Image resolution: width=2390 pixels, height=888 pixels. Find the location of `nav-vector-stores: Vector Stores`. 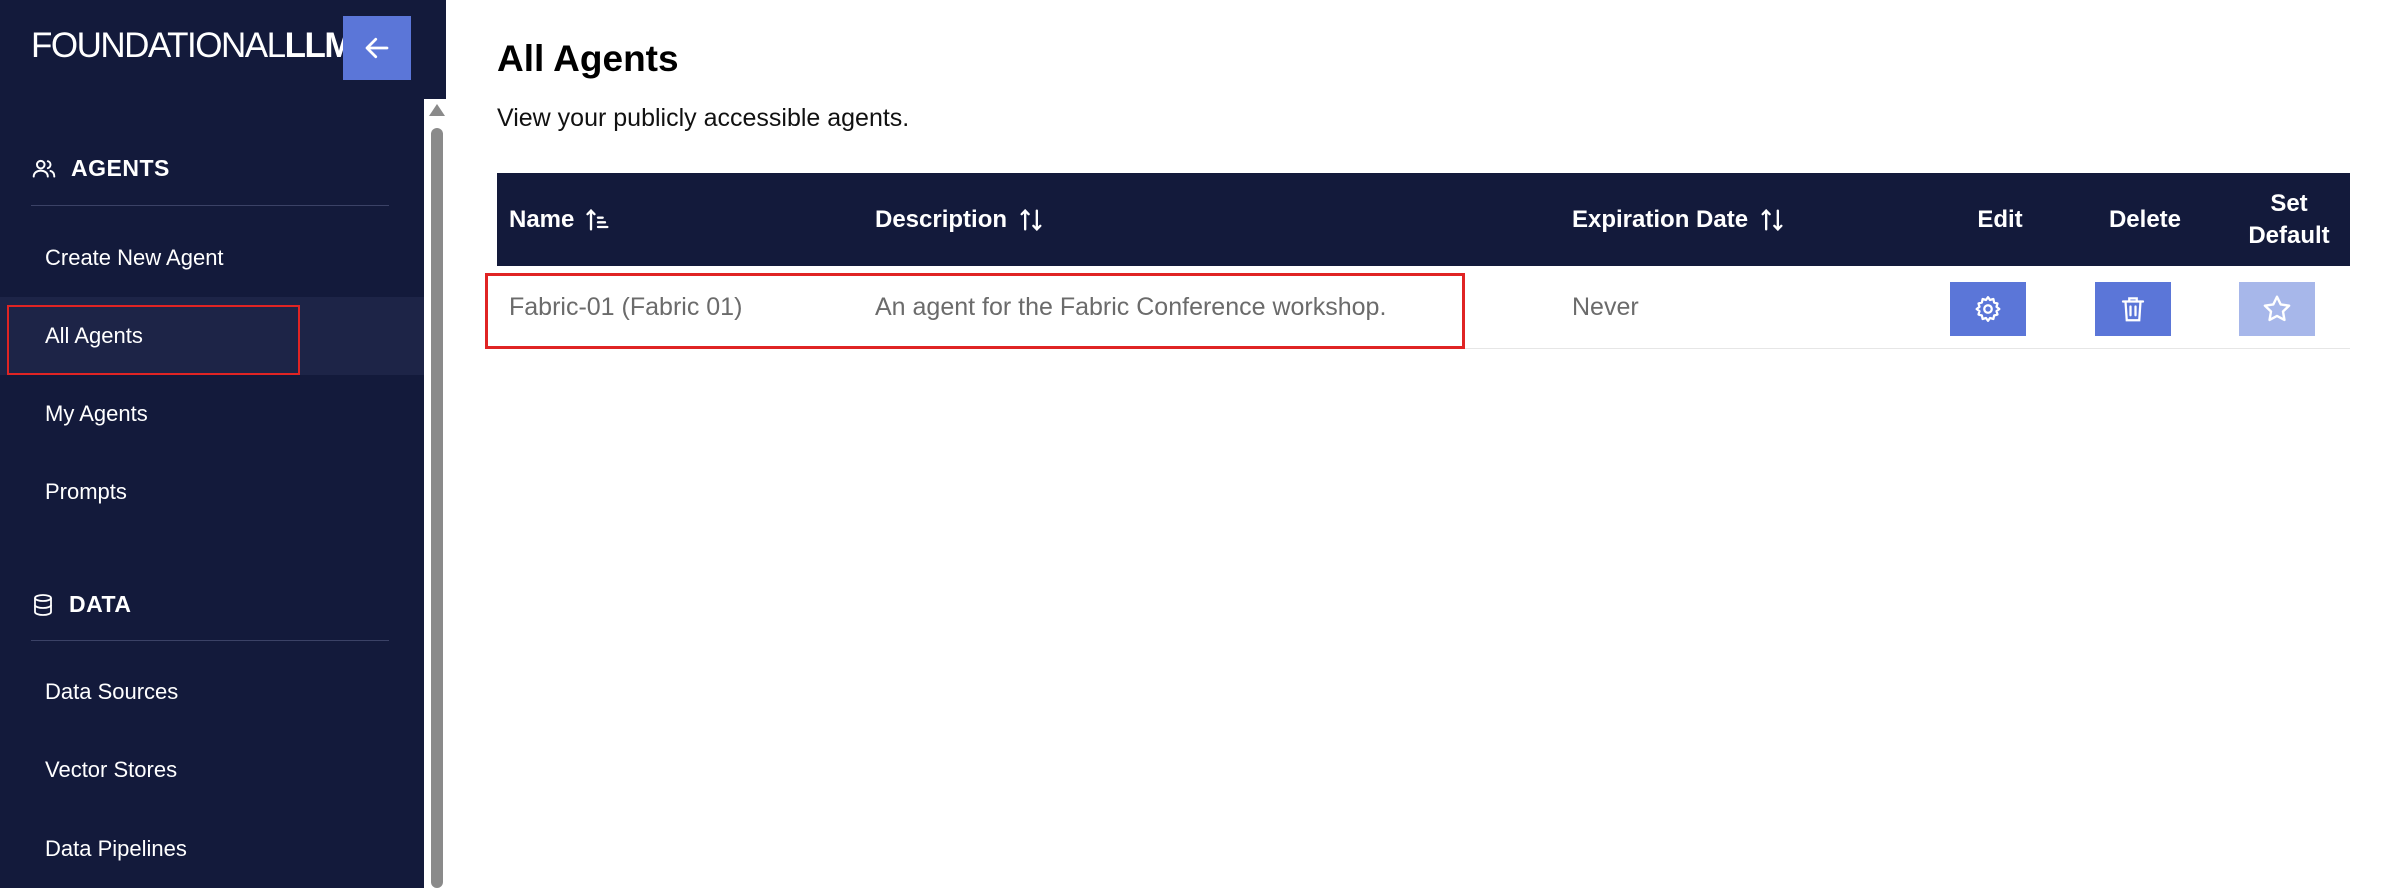

nav-vector-stores: Vector Stores is located at coordinates (212, 770).